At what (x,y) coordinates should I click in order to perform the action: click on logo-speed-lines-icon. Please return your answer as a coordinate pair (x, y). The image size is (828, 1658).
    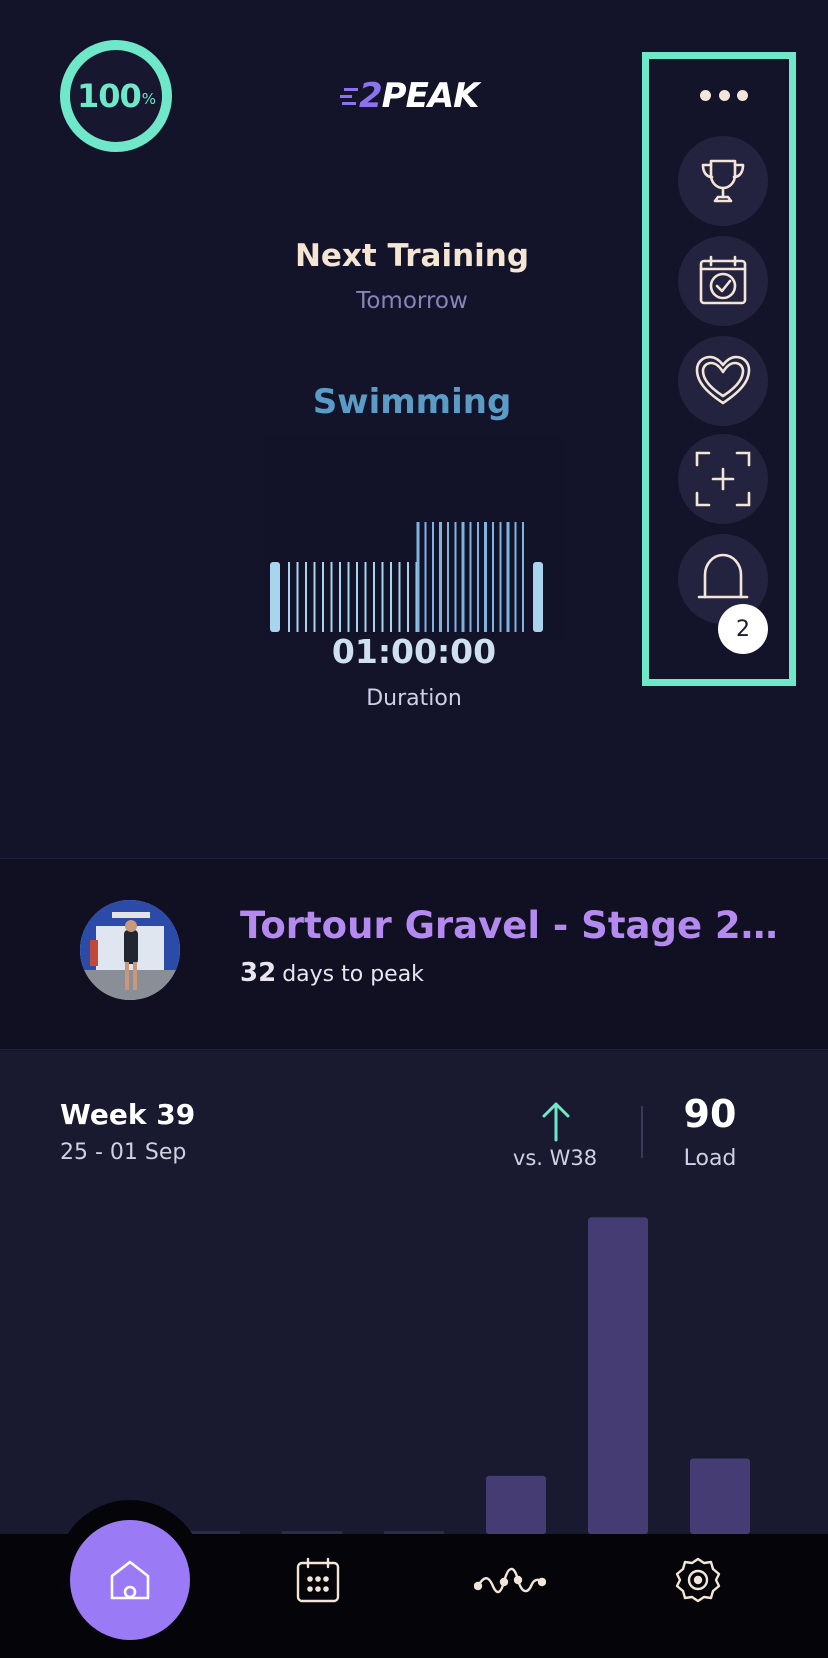
    Looking at the image, I should click on (349, 96).